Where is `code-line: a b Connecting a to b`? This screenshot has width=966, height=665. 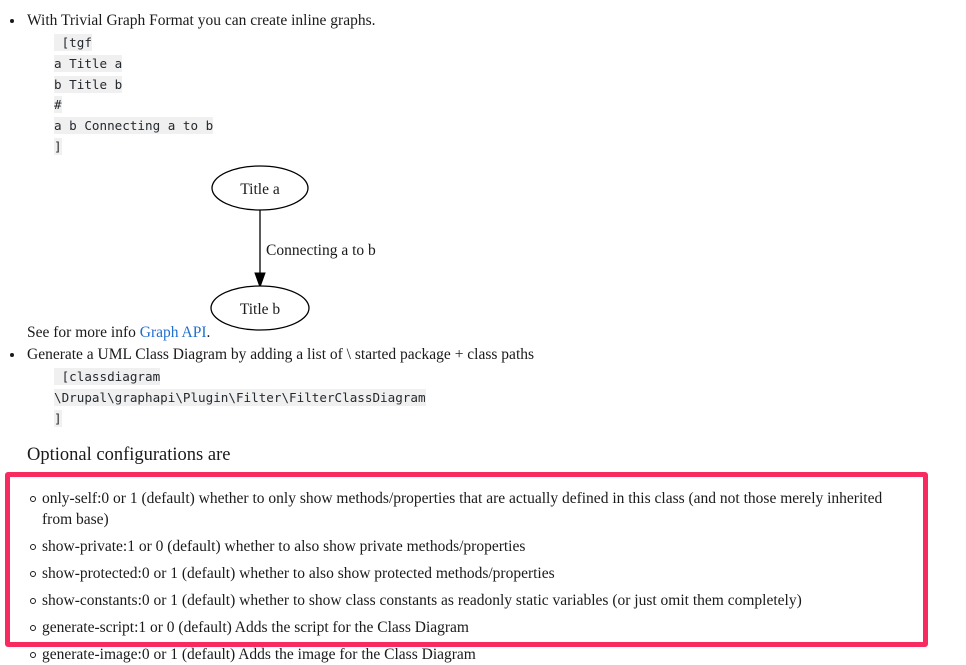
code-line: a b Connecting a to b is located at coordinates (134, 126).